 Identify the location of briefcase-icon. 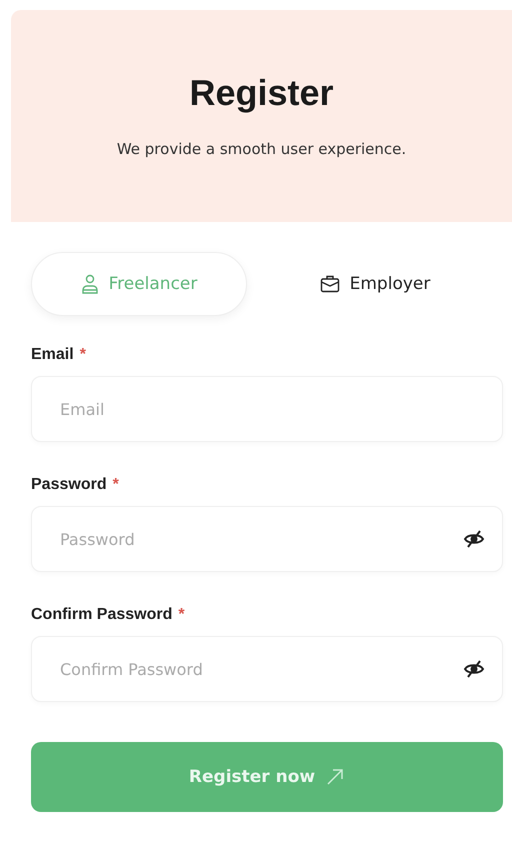
(330, 284).